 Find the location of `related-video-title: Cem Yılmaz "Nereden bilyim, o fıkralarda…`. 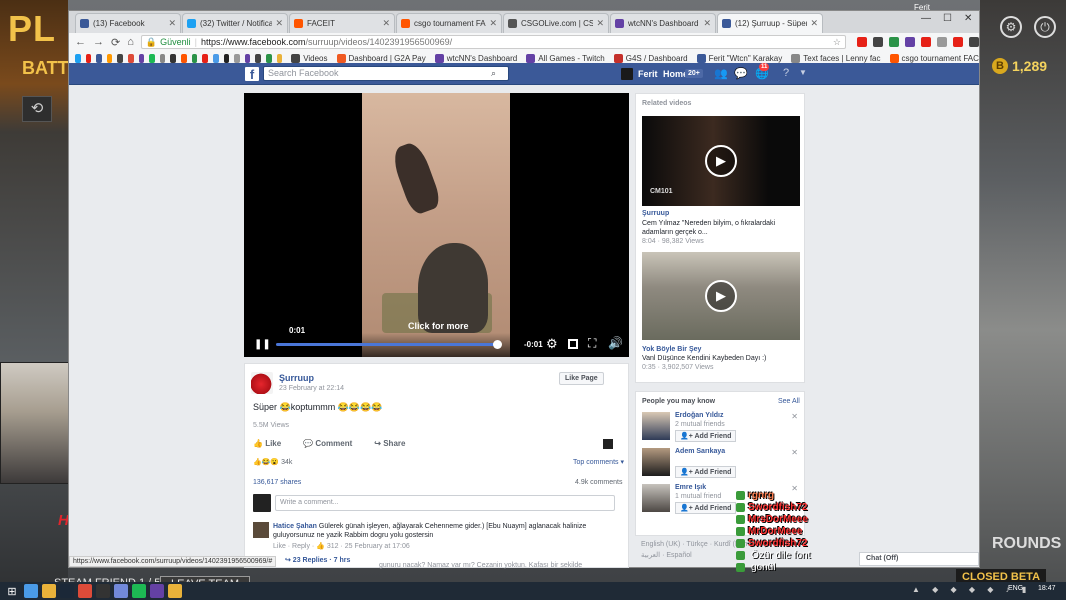

related-video-title: Cem Yılmaz "Nereden bilyim, o fıkralarda… is located at coordinates (717, 228).